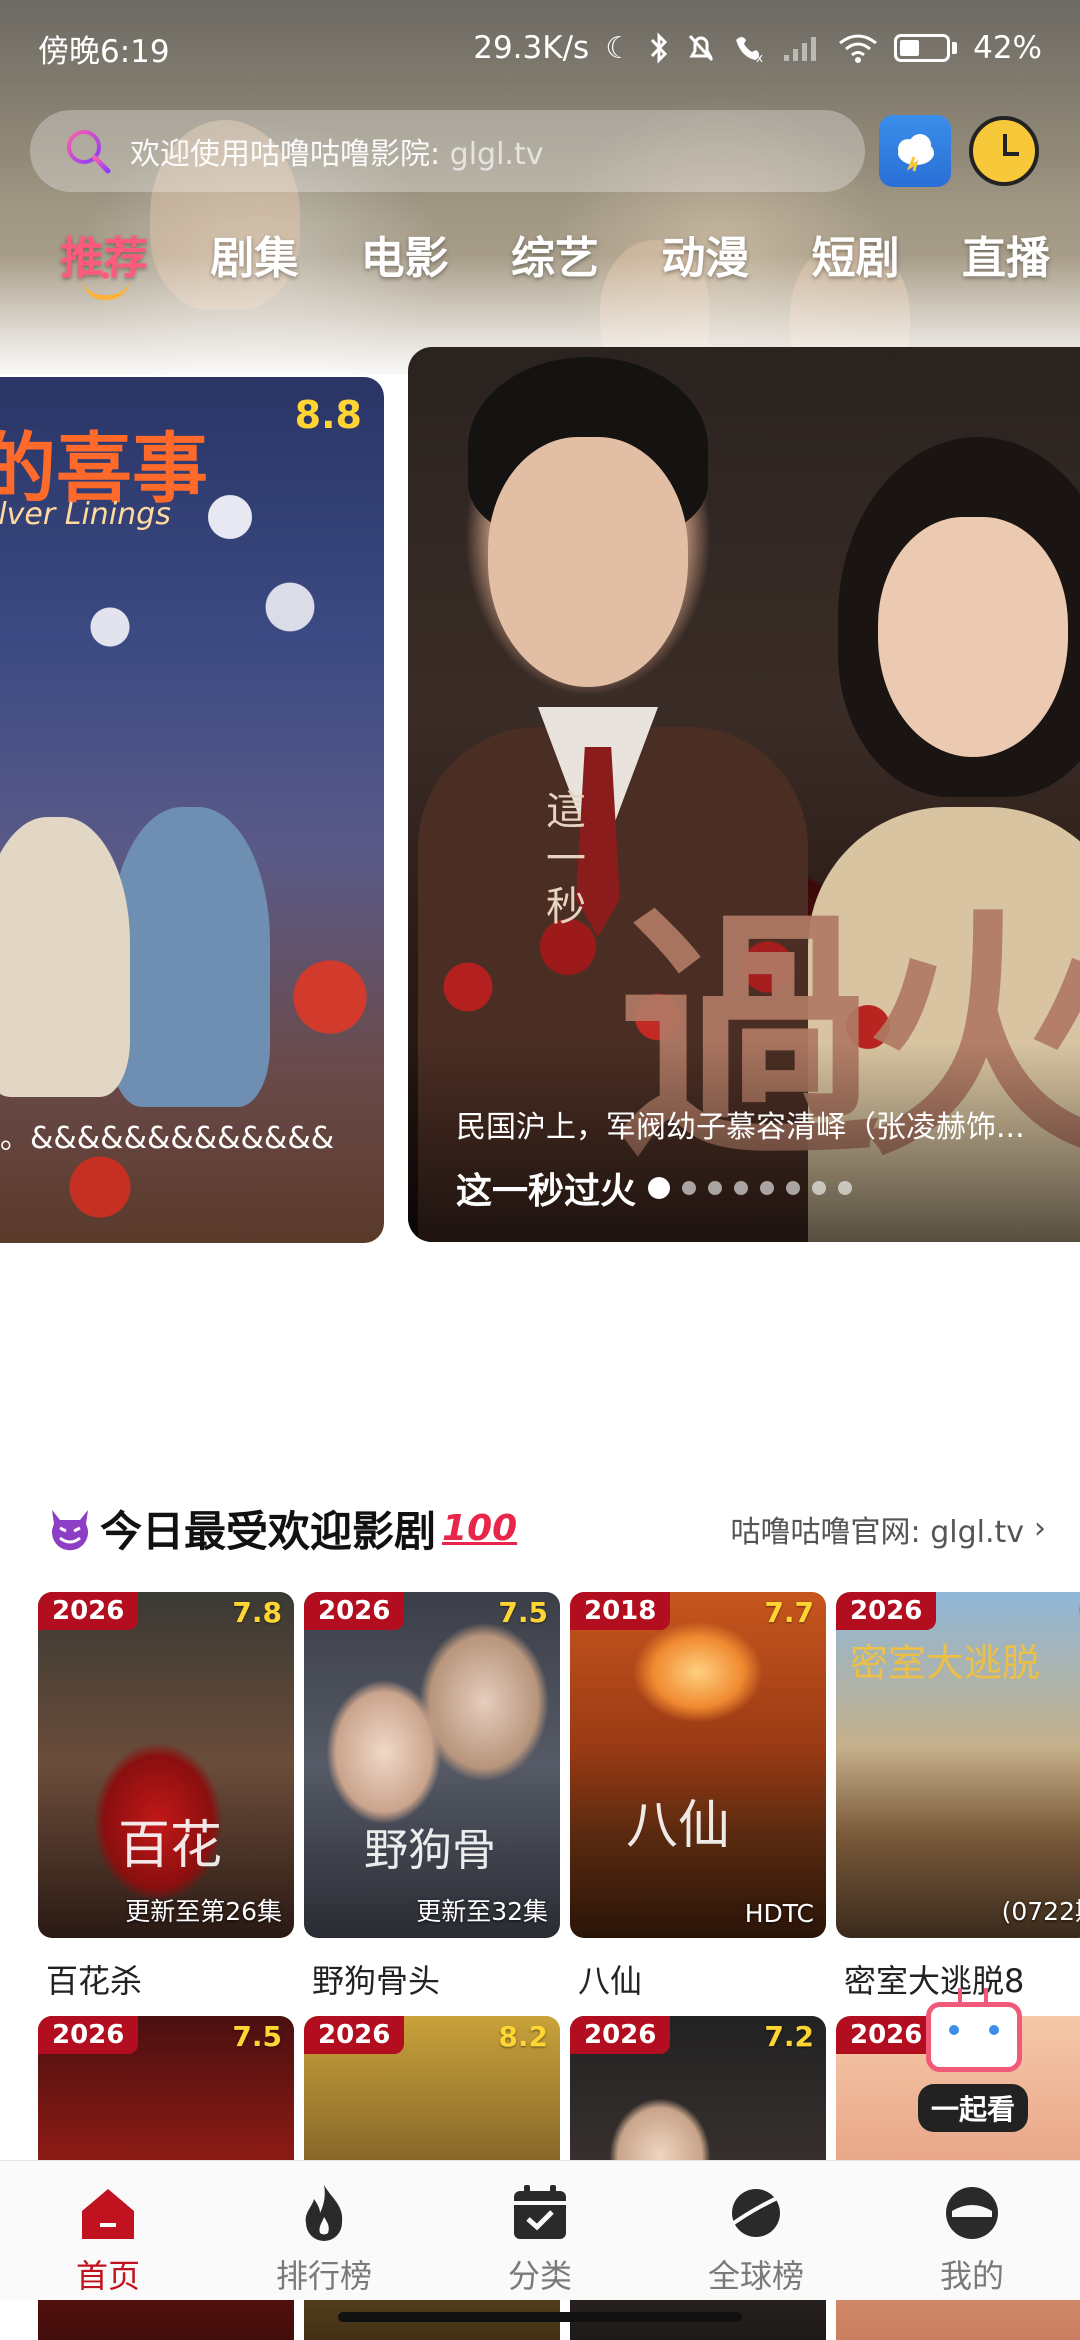 The image size is (1080, 2340). I want to click on section-title: 今日最受欢迎影剧 100, so click(281, 1528).